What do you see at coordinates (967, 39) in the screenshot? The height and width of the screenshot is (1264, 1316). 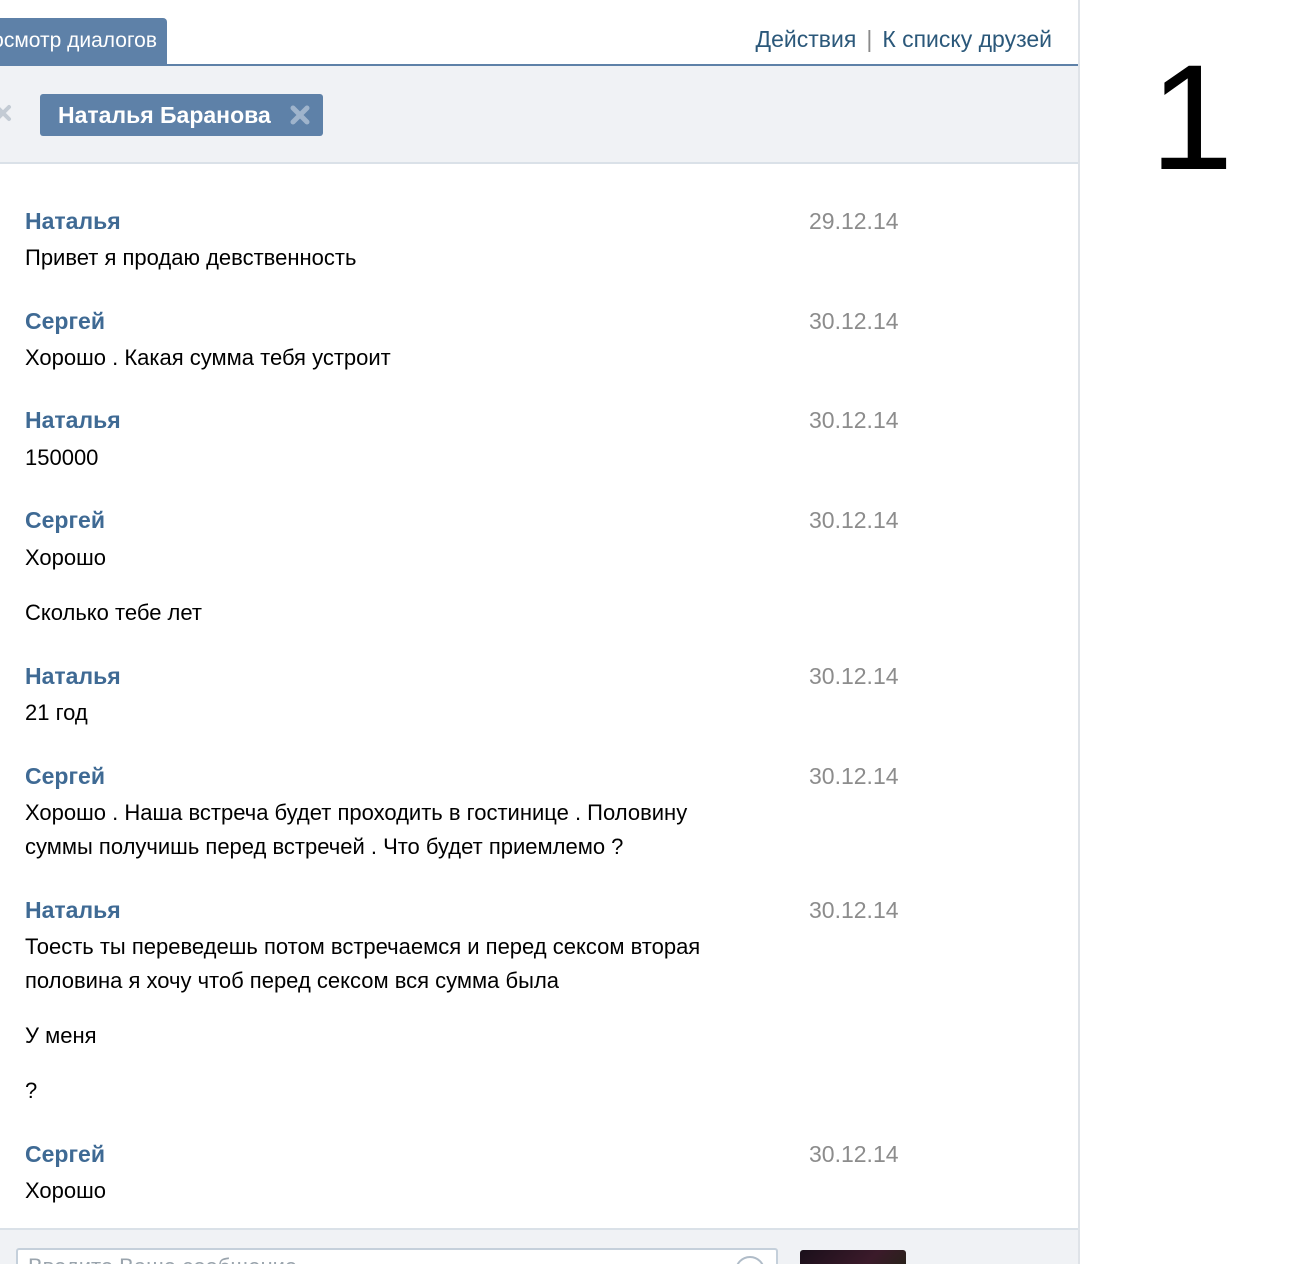 I see `friends-list-link: К списку друзей` at bounding box center [967, 39].